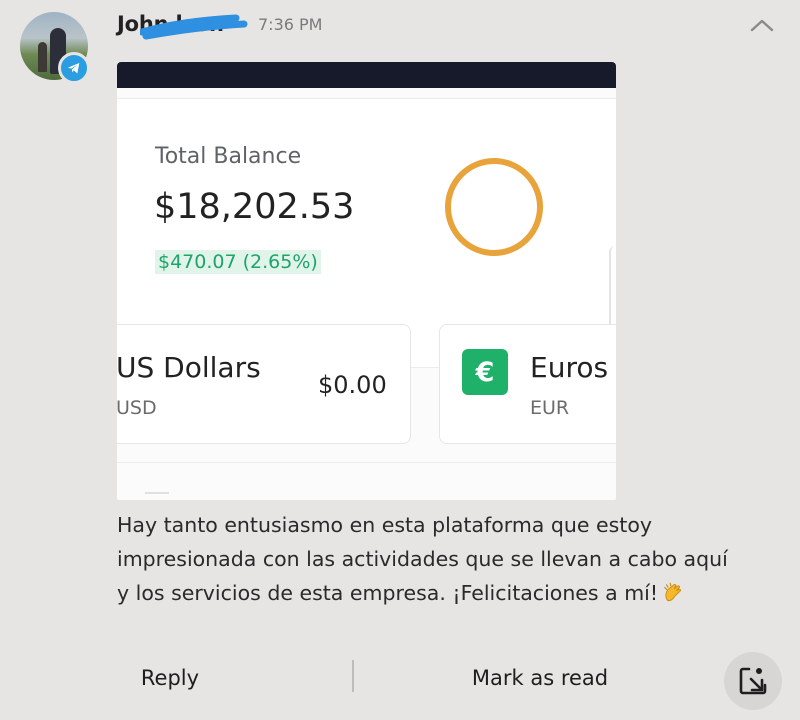  Describe the element at coordinates (366, 75) in the screenshot. I see `screenshot-status-bar` at that location.